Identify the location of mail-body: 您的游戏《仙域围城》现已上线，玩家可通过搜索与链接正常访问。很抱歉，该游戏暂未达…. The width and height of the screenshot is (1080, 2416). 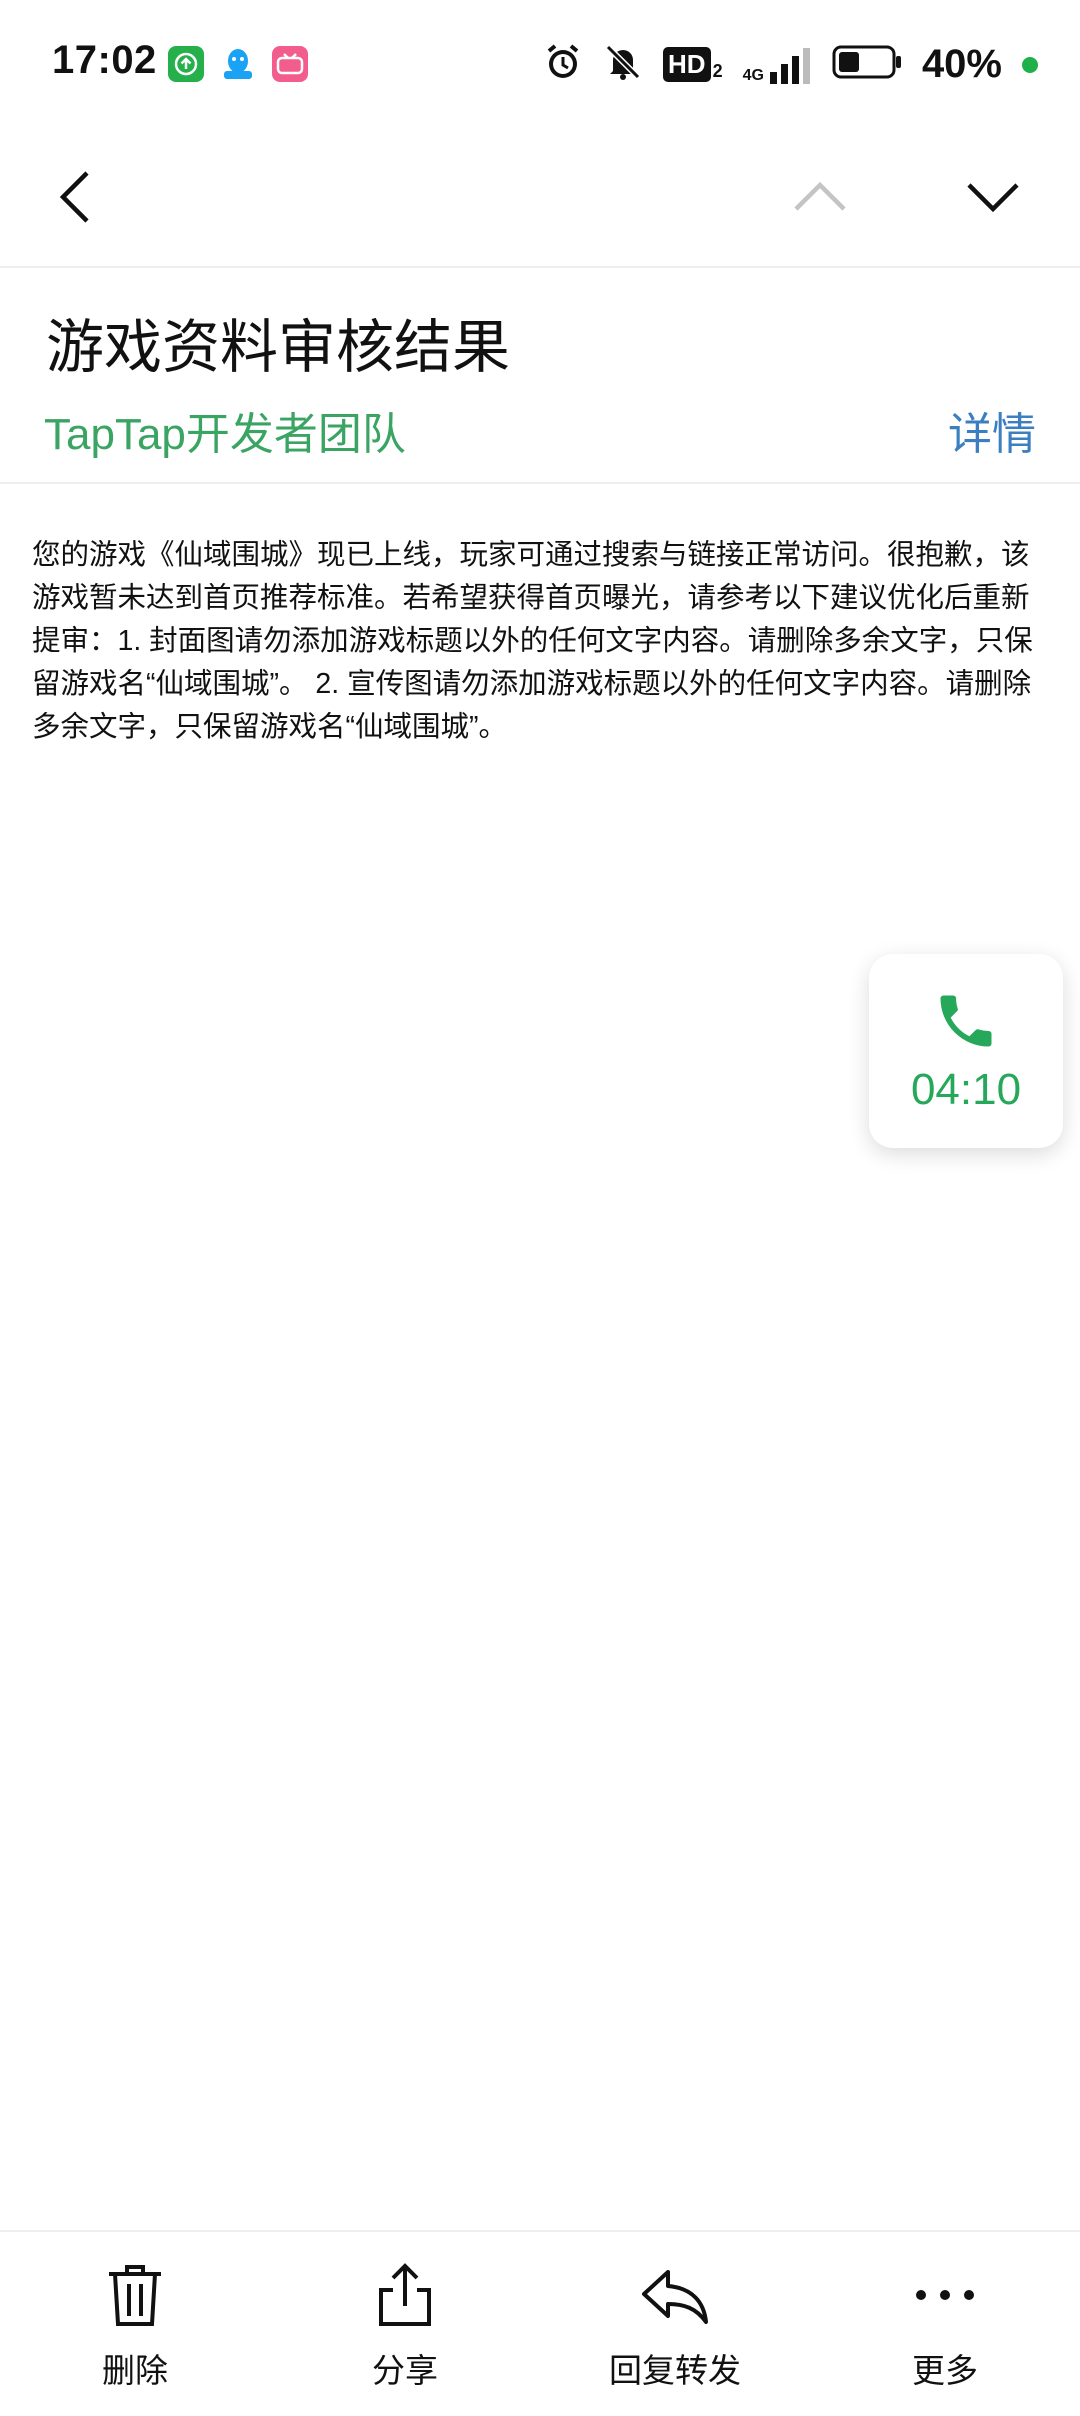
(532, 641).